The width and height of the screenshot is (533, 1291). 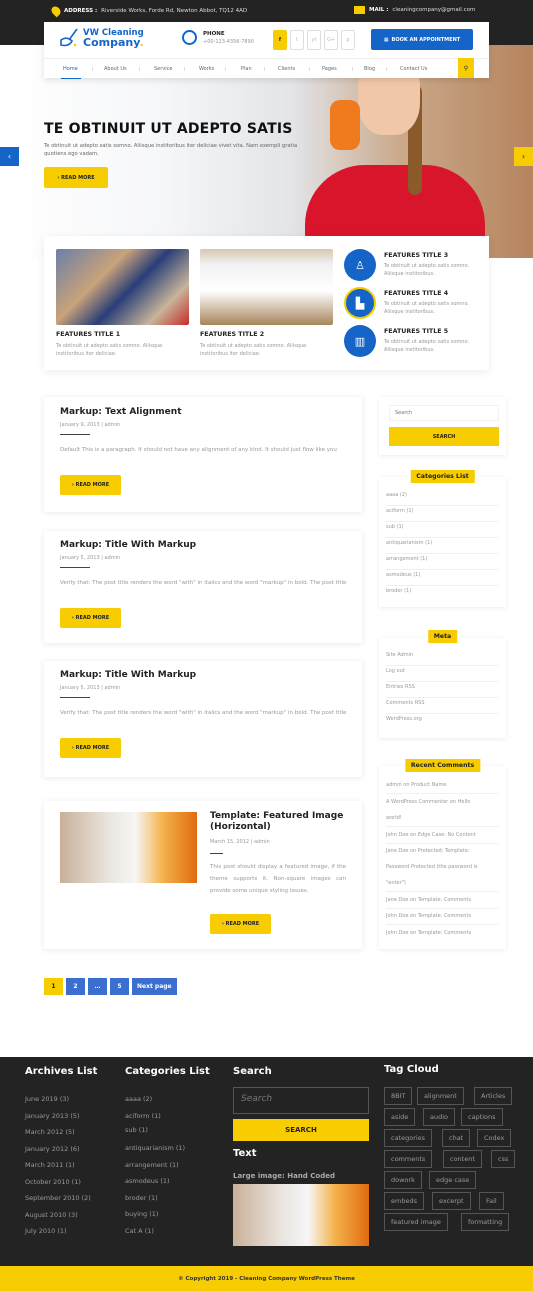 What do you see at coordinates (442, 788) in the screenshot?
I see `recent-comment-item: admin on Product Name` at bounding box center [442, 788].